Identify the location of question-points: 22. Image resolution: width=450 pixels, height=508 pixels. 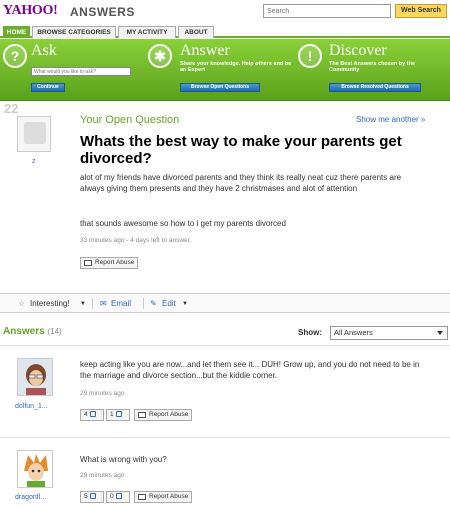
(11, 108).